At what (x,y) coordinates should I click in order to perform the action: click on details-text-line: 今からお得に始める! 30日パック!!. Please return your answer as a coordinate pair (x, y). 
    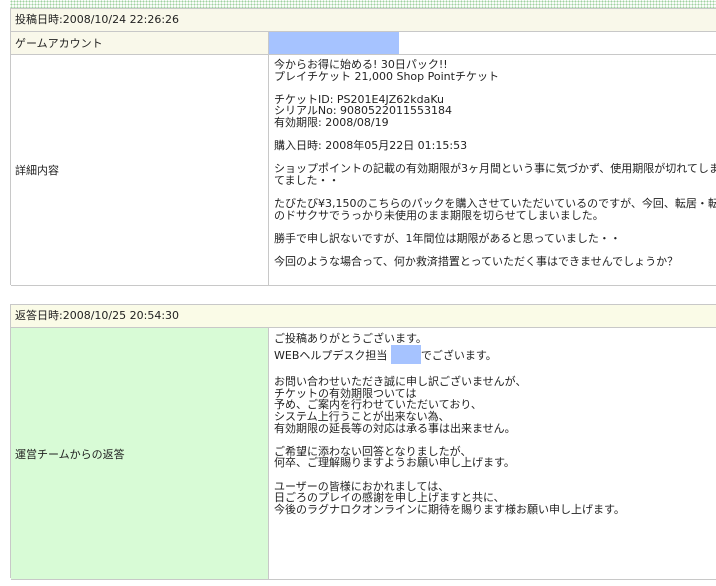
    Looking at the image, I should click on (361, 64).